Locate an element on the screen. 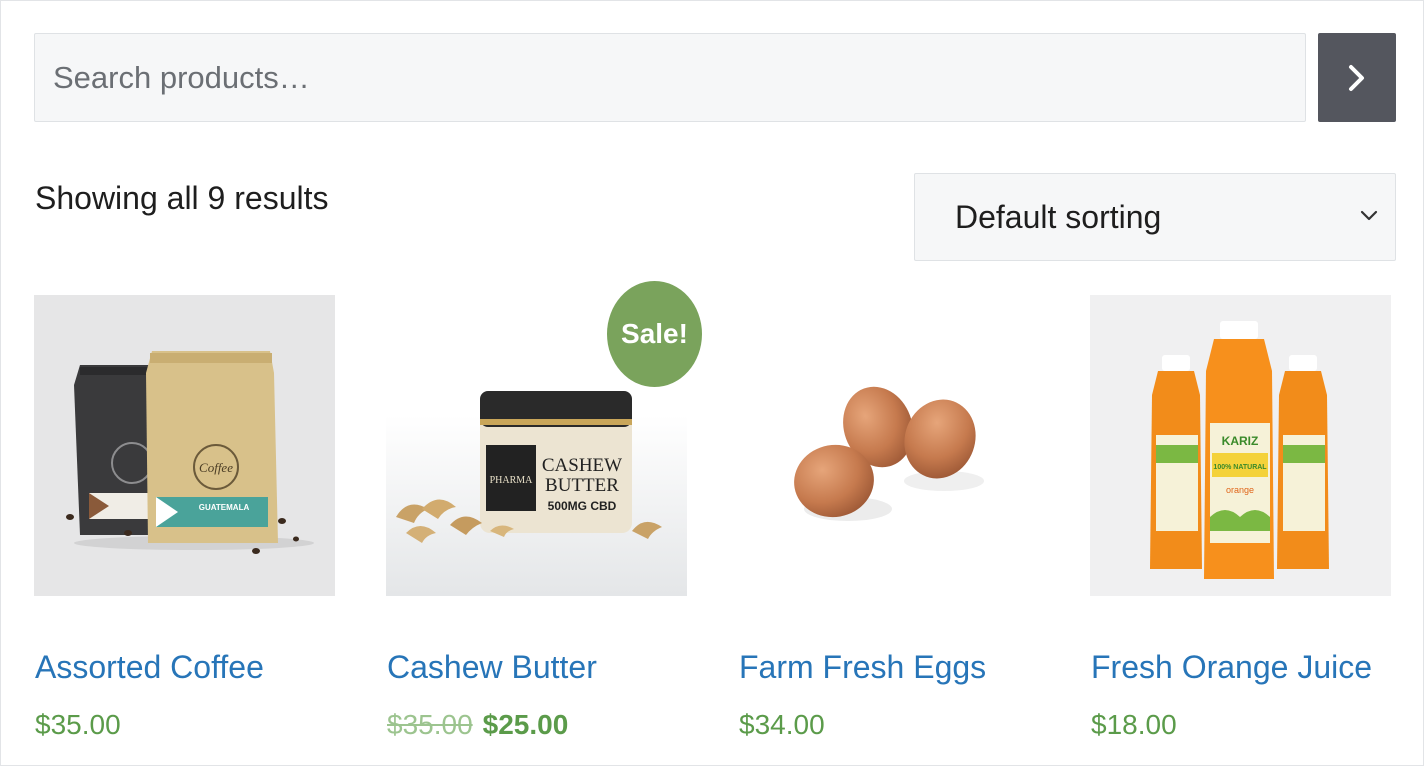 Image resolution: width=1424 pixels, height=766 pixels. coffee-label-text: GUATEMALA is located at coordinates (224, 507).